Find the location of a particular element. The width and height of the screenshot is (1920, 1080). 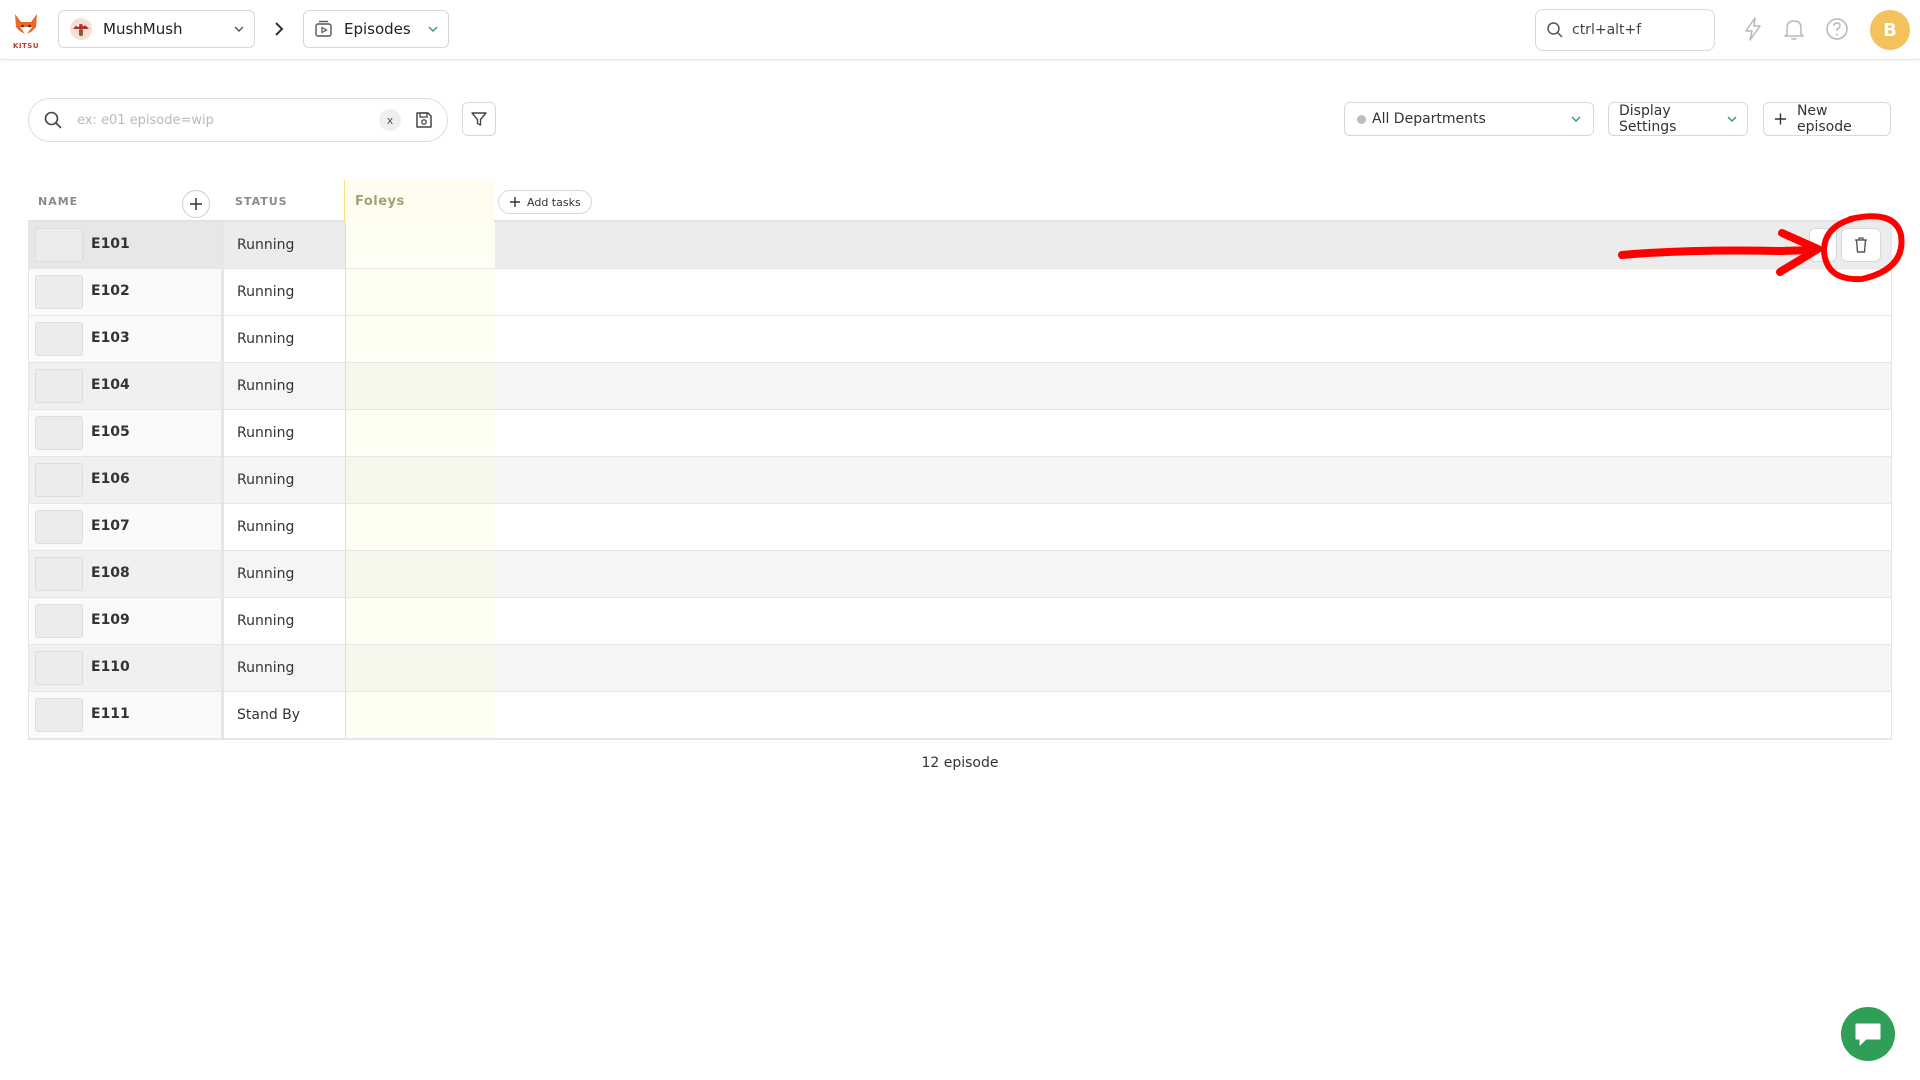

table-row: E105 Running is located at coordinates (960, 433).